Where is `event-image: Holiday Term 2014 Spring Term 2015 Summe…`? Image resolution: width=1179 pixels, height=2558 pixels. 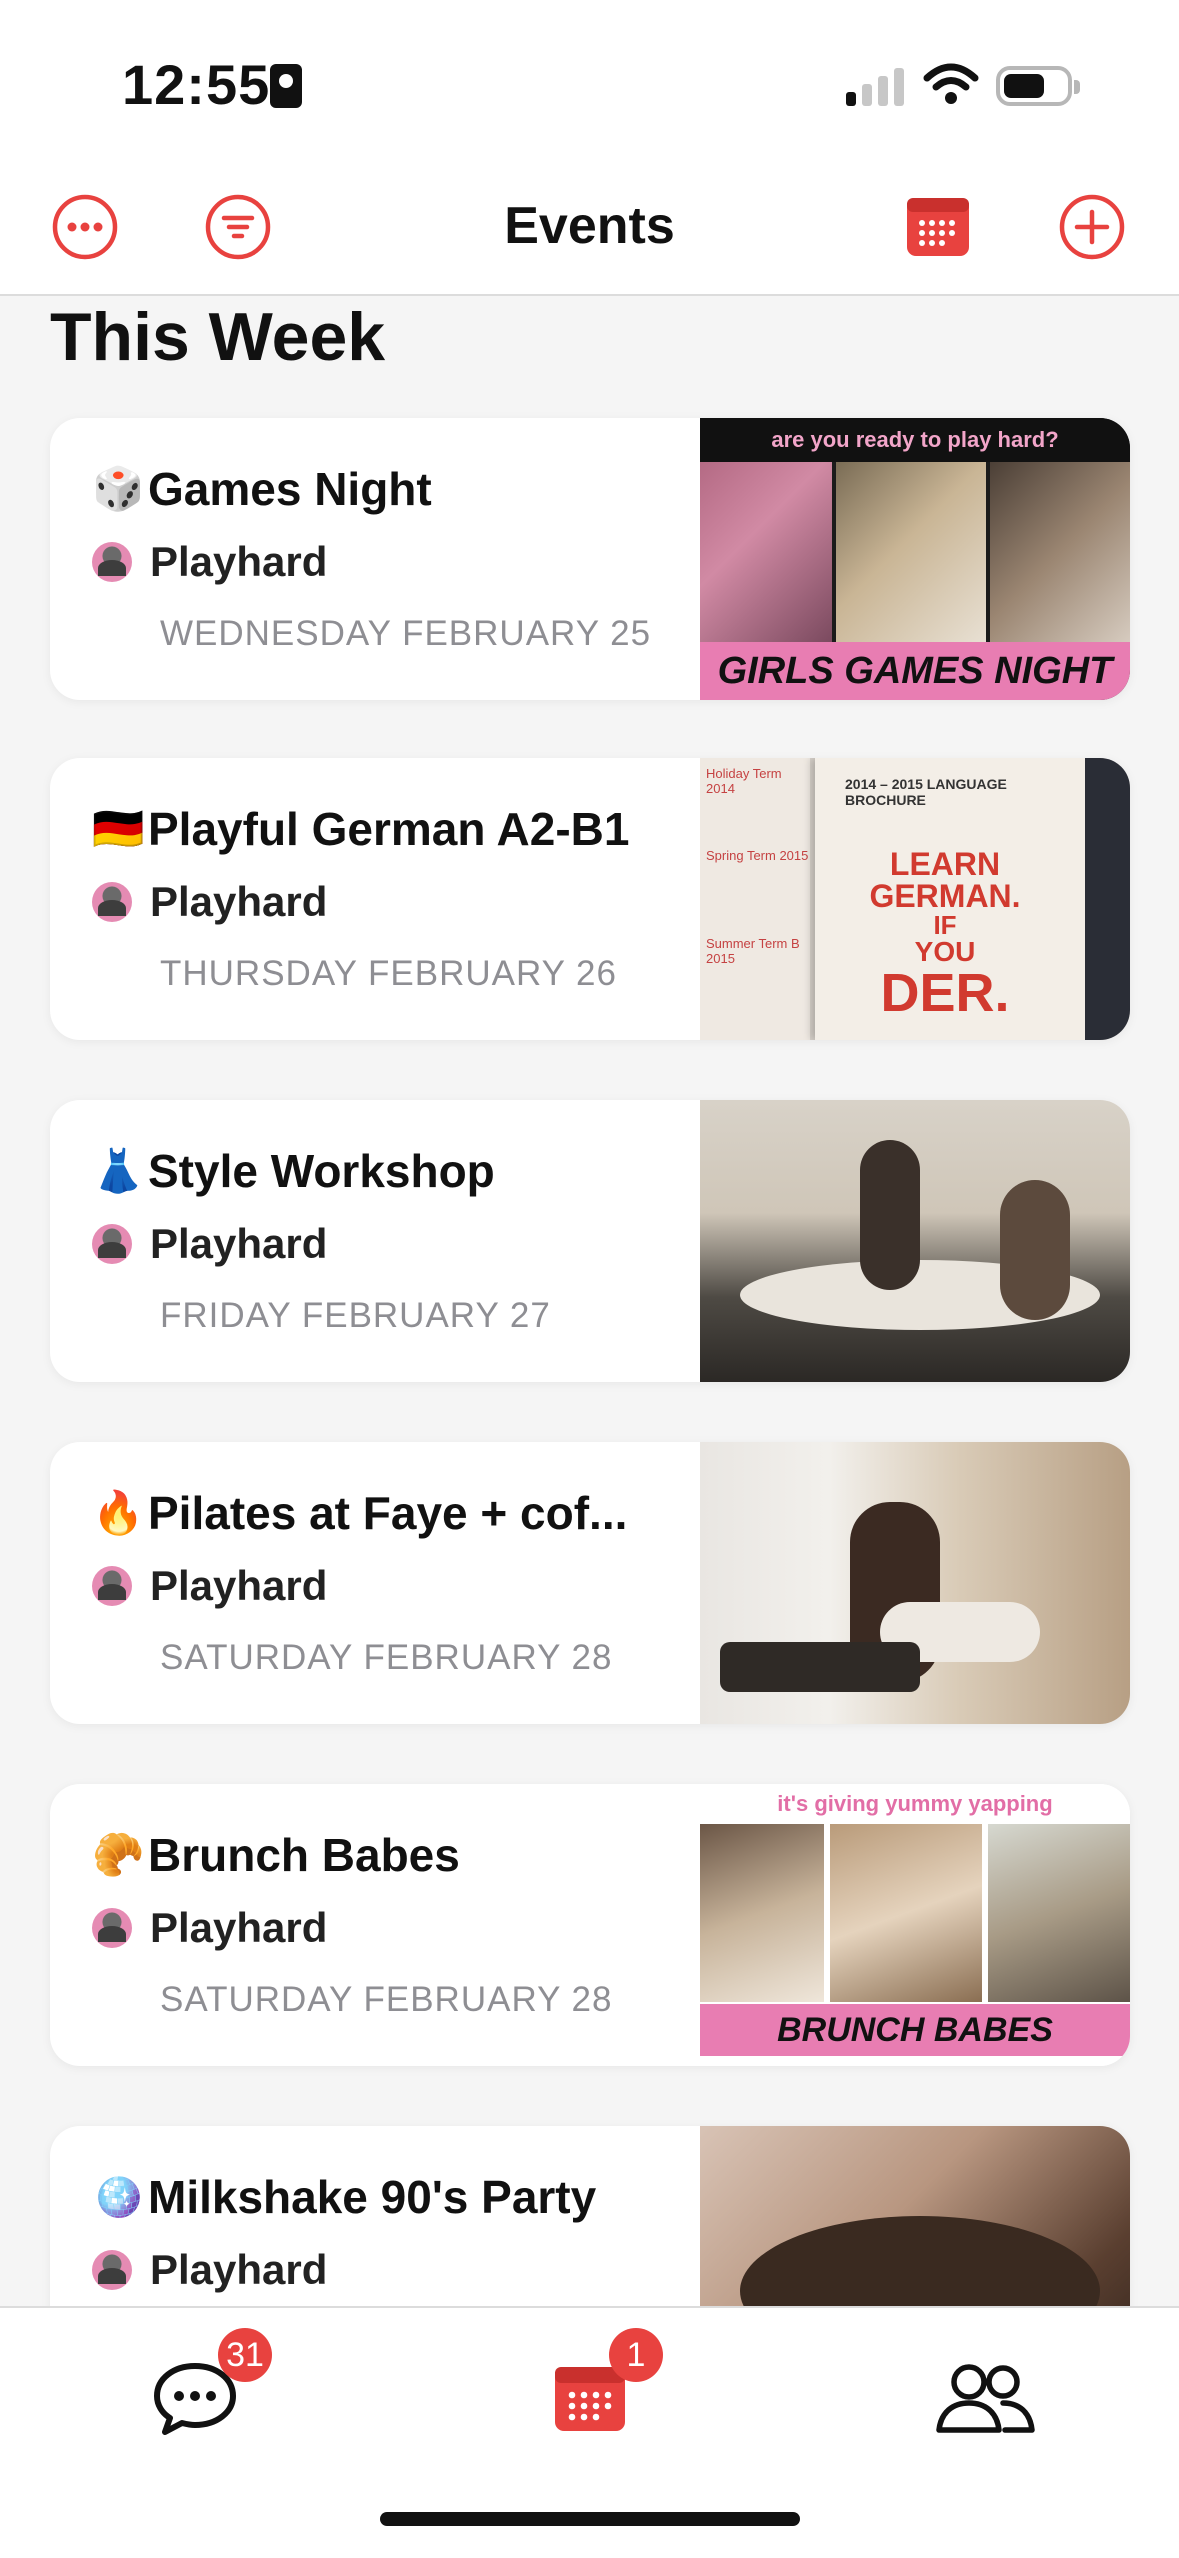
event-image: Holiday Term 2014 Spring Term 2015 Summe… is located at coordinates (915, 899).